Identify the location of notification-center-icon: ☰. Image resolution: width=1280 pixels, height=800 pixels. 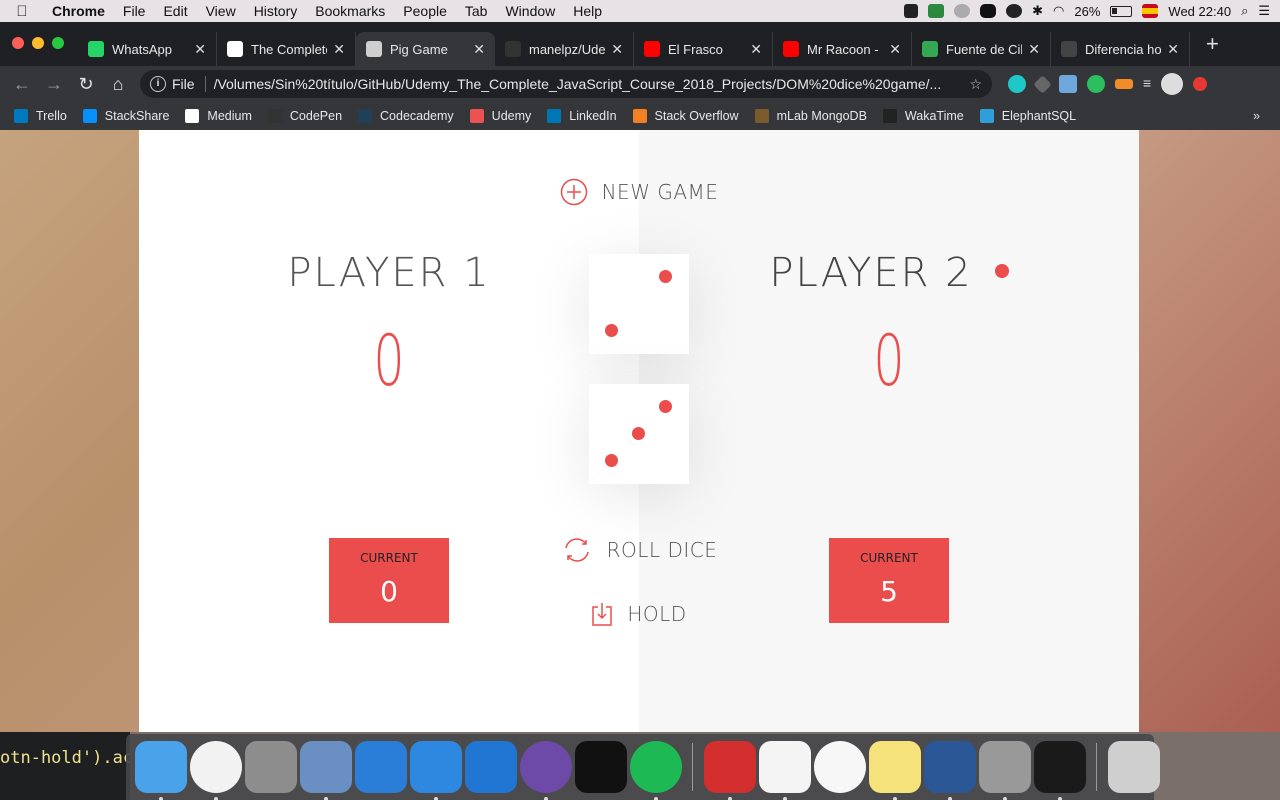
(1264, 11).